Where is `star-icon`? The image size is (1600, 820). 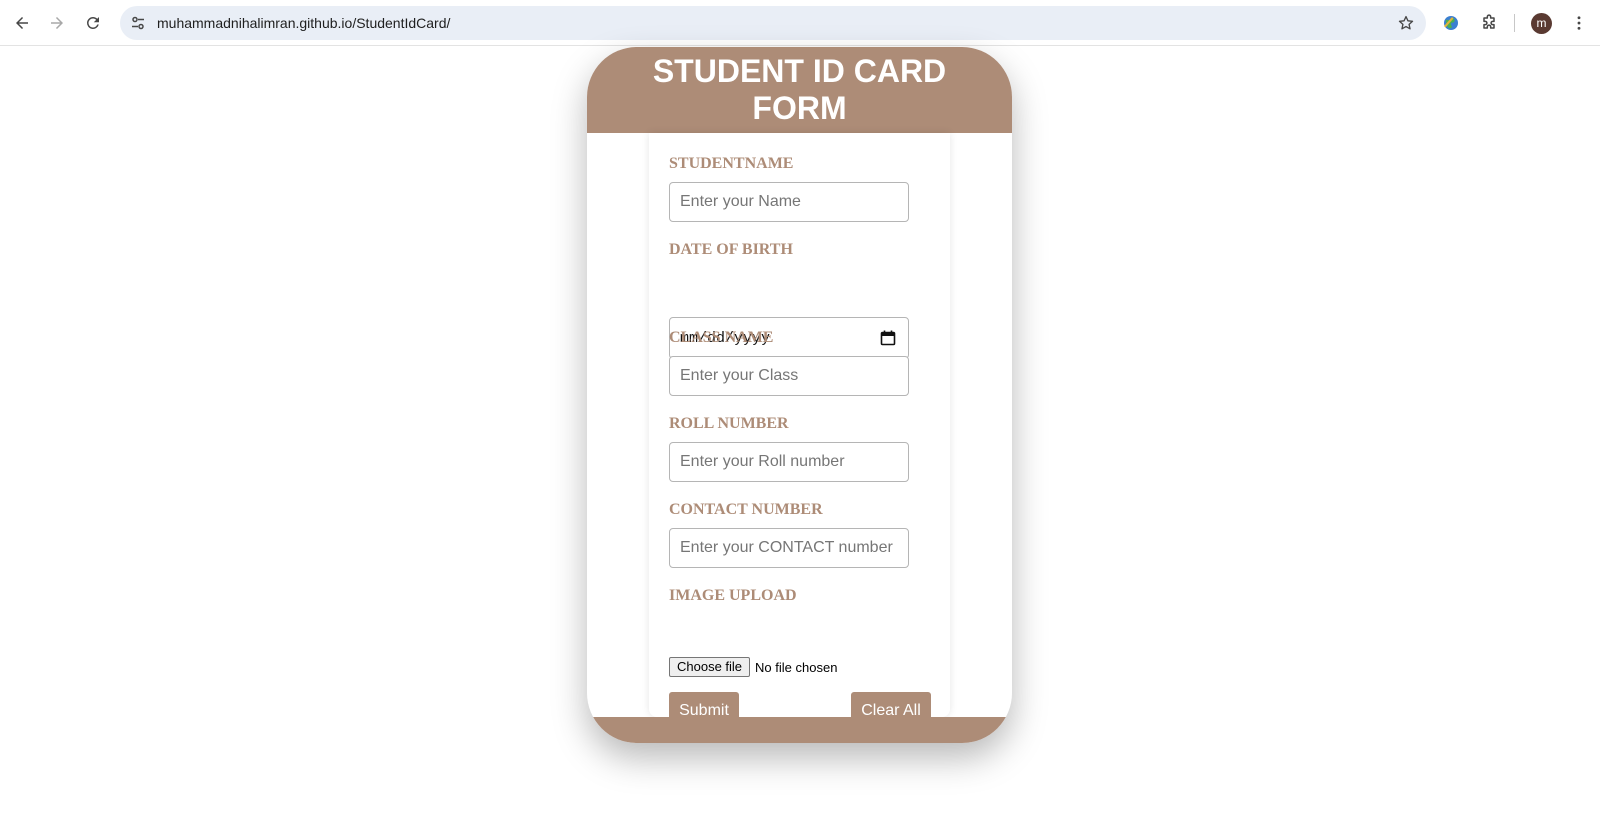 star-icon is located at coordinates (1406, 22).